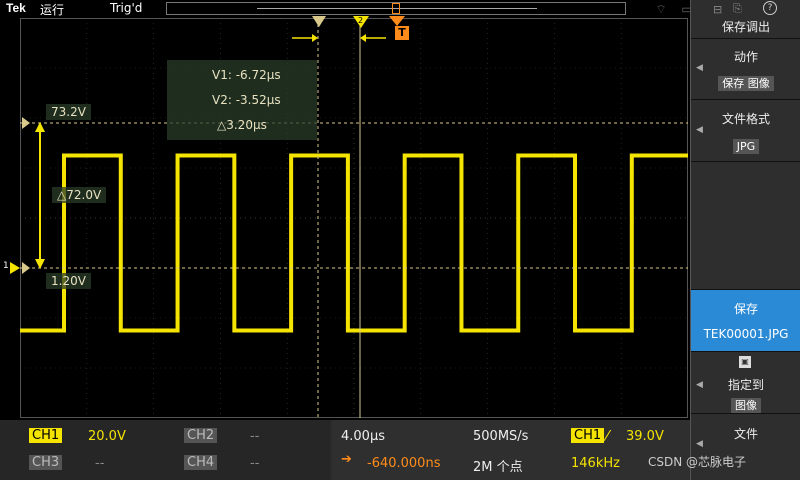 The width and height of the screenshot is (800, 480). What do you see at coordinates (246, 100) in the screenshot?
I see `cursor-v2-readout: V2: -3.52µs` at bounding box center [246, 100].